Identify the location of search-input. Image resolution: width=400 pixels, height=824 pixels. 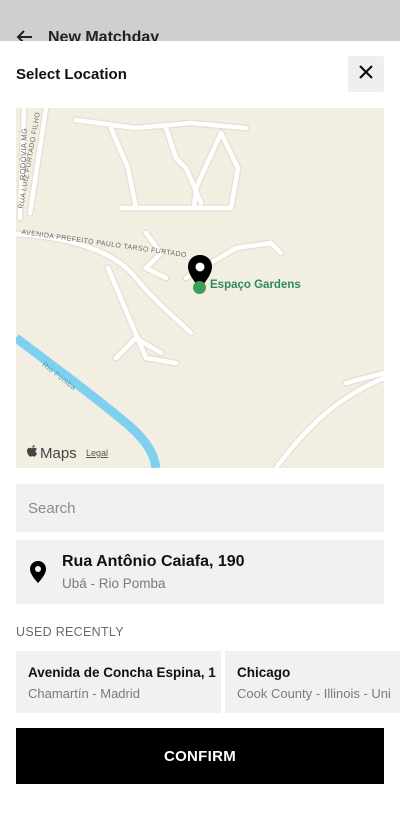
(200, 508).